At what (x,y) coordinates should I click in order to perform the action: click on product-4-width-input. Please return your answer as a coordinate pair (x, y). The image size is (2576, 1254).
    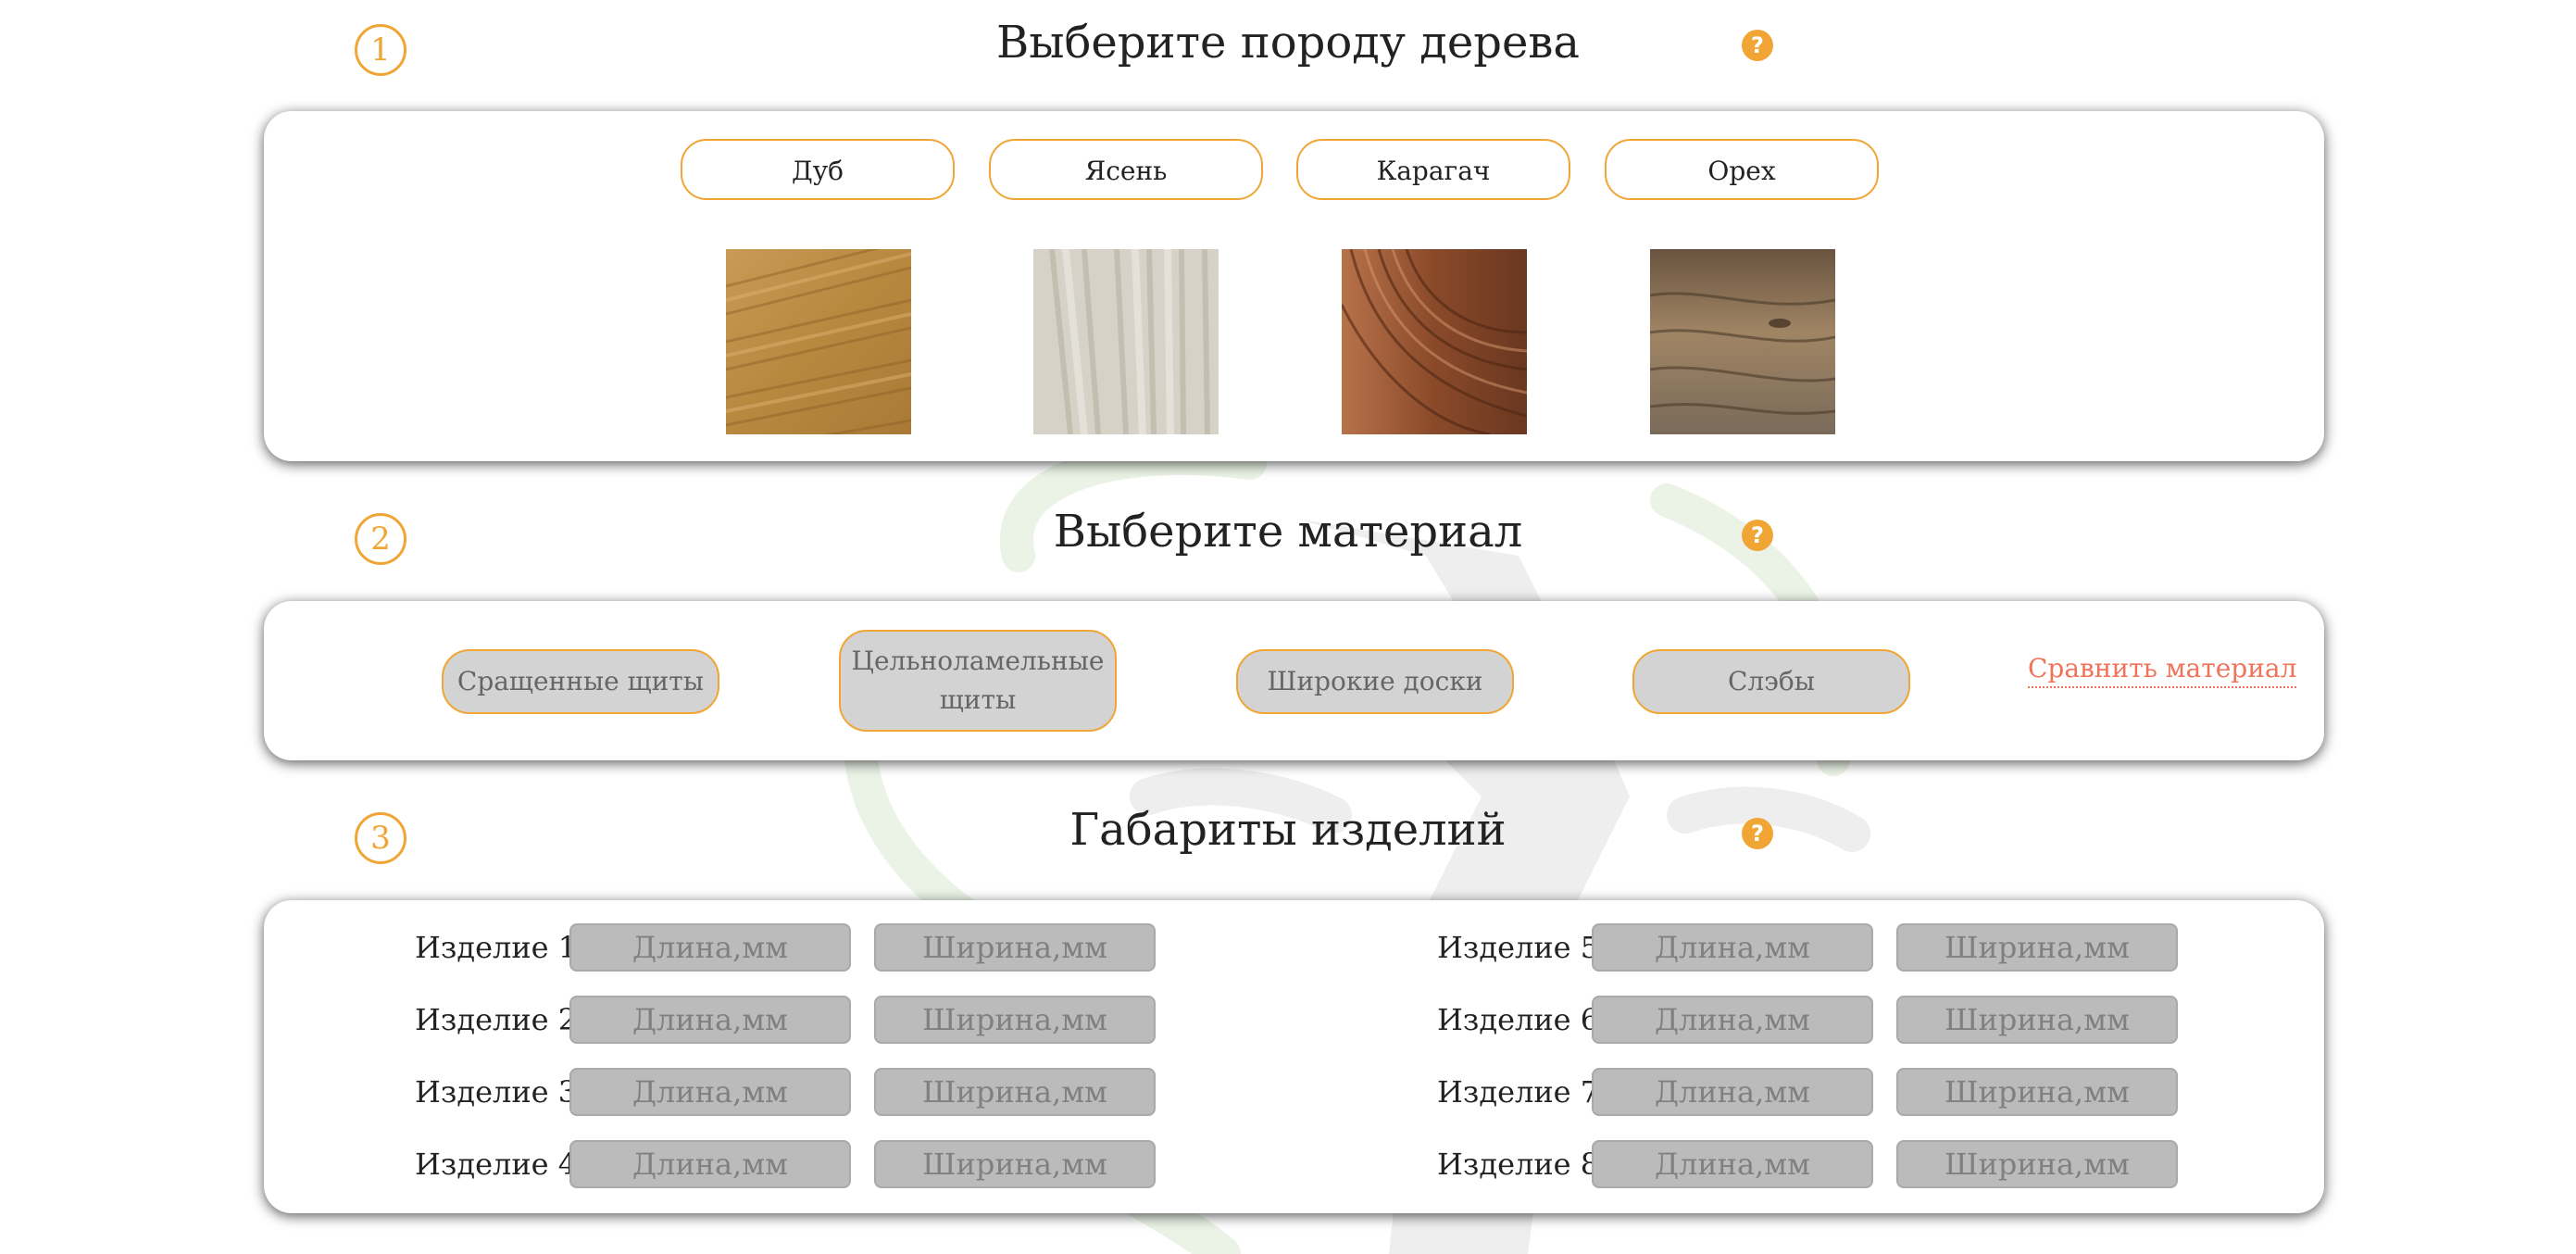
    Looking at the image, I should click on (1015, 1164).